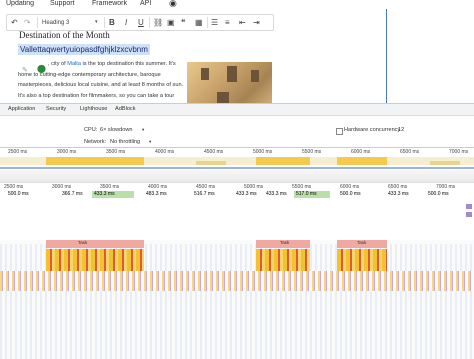  What do you see at coordinates (256, 22) in the screenshot?
I see `indent-icon: ⇥` at bounding box center [256, 22].